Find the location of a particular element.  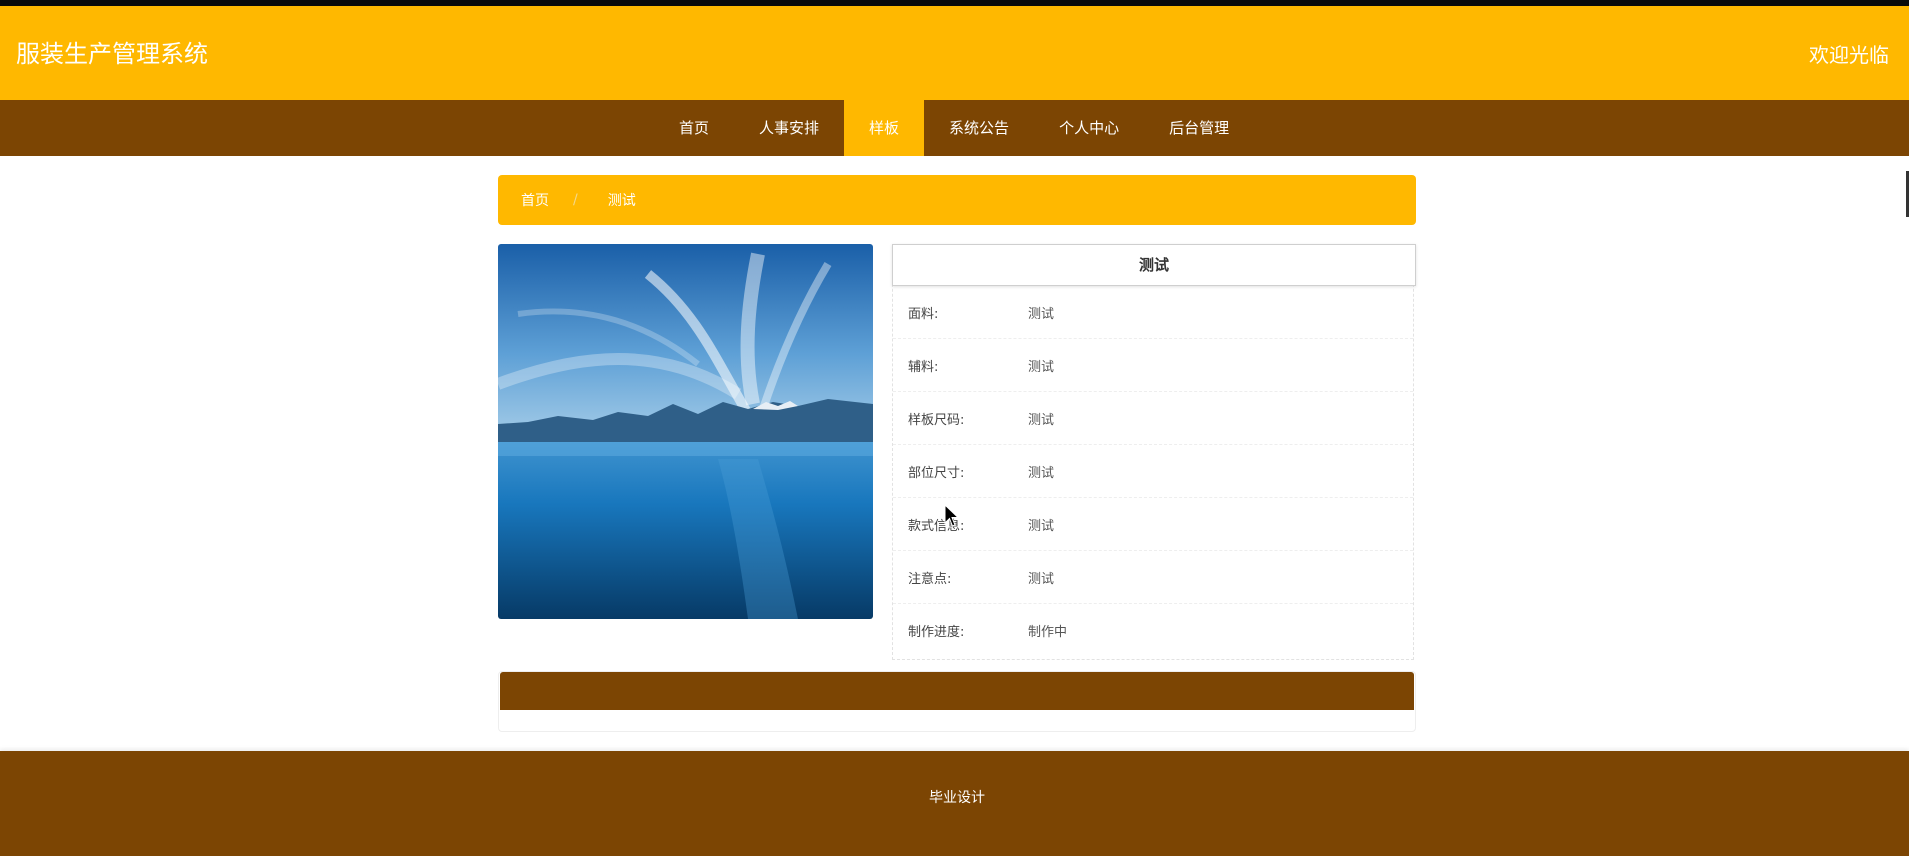

main-nav: 首页 人事安排 样板 系统公告 个人中心 后台管理 is located at coordinates (954, 128).